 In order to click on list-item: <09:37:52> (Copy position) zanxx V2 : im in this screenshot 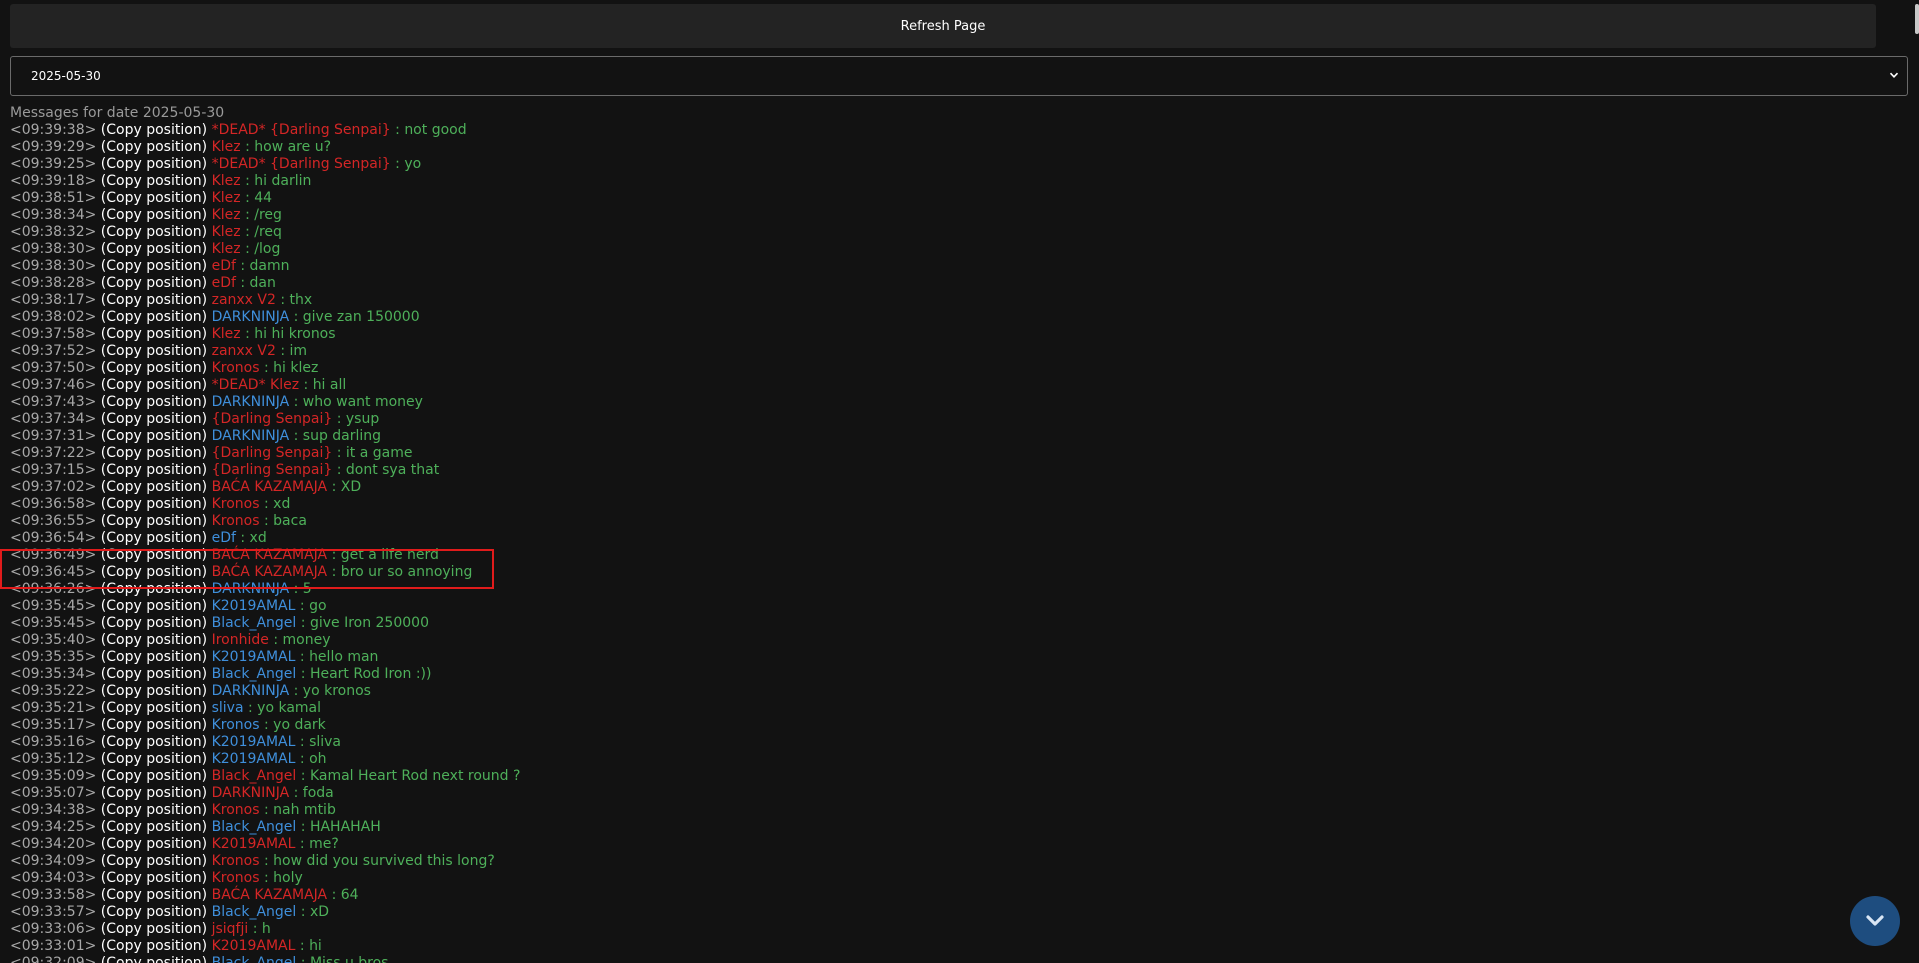, I will do `click(955, 351)`.